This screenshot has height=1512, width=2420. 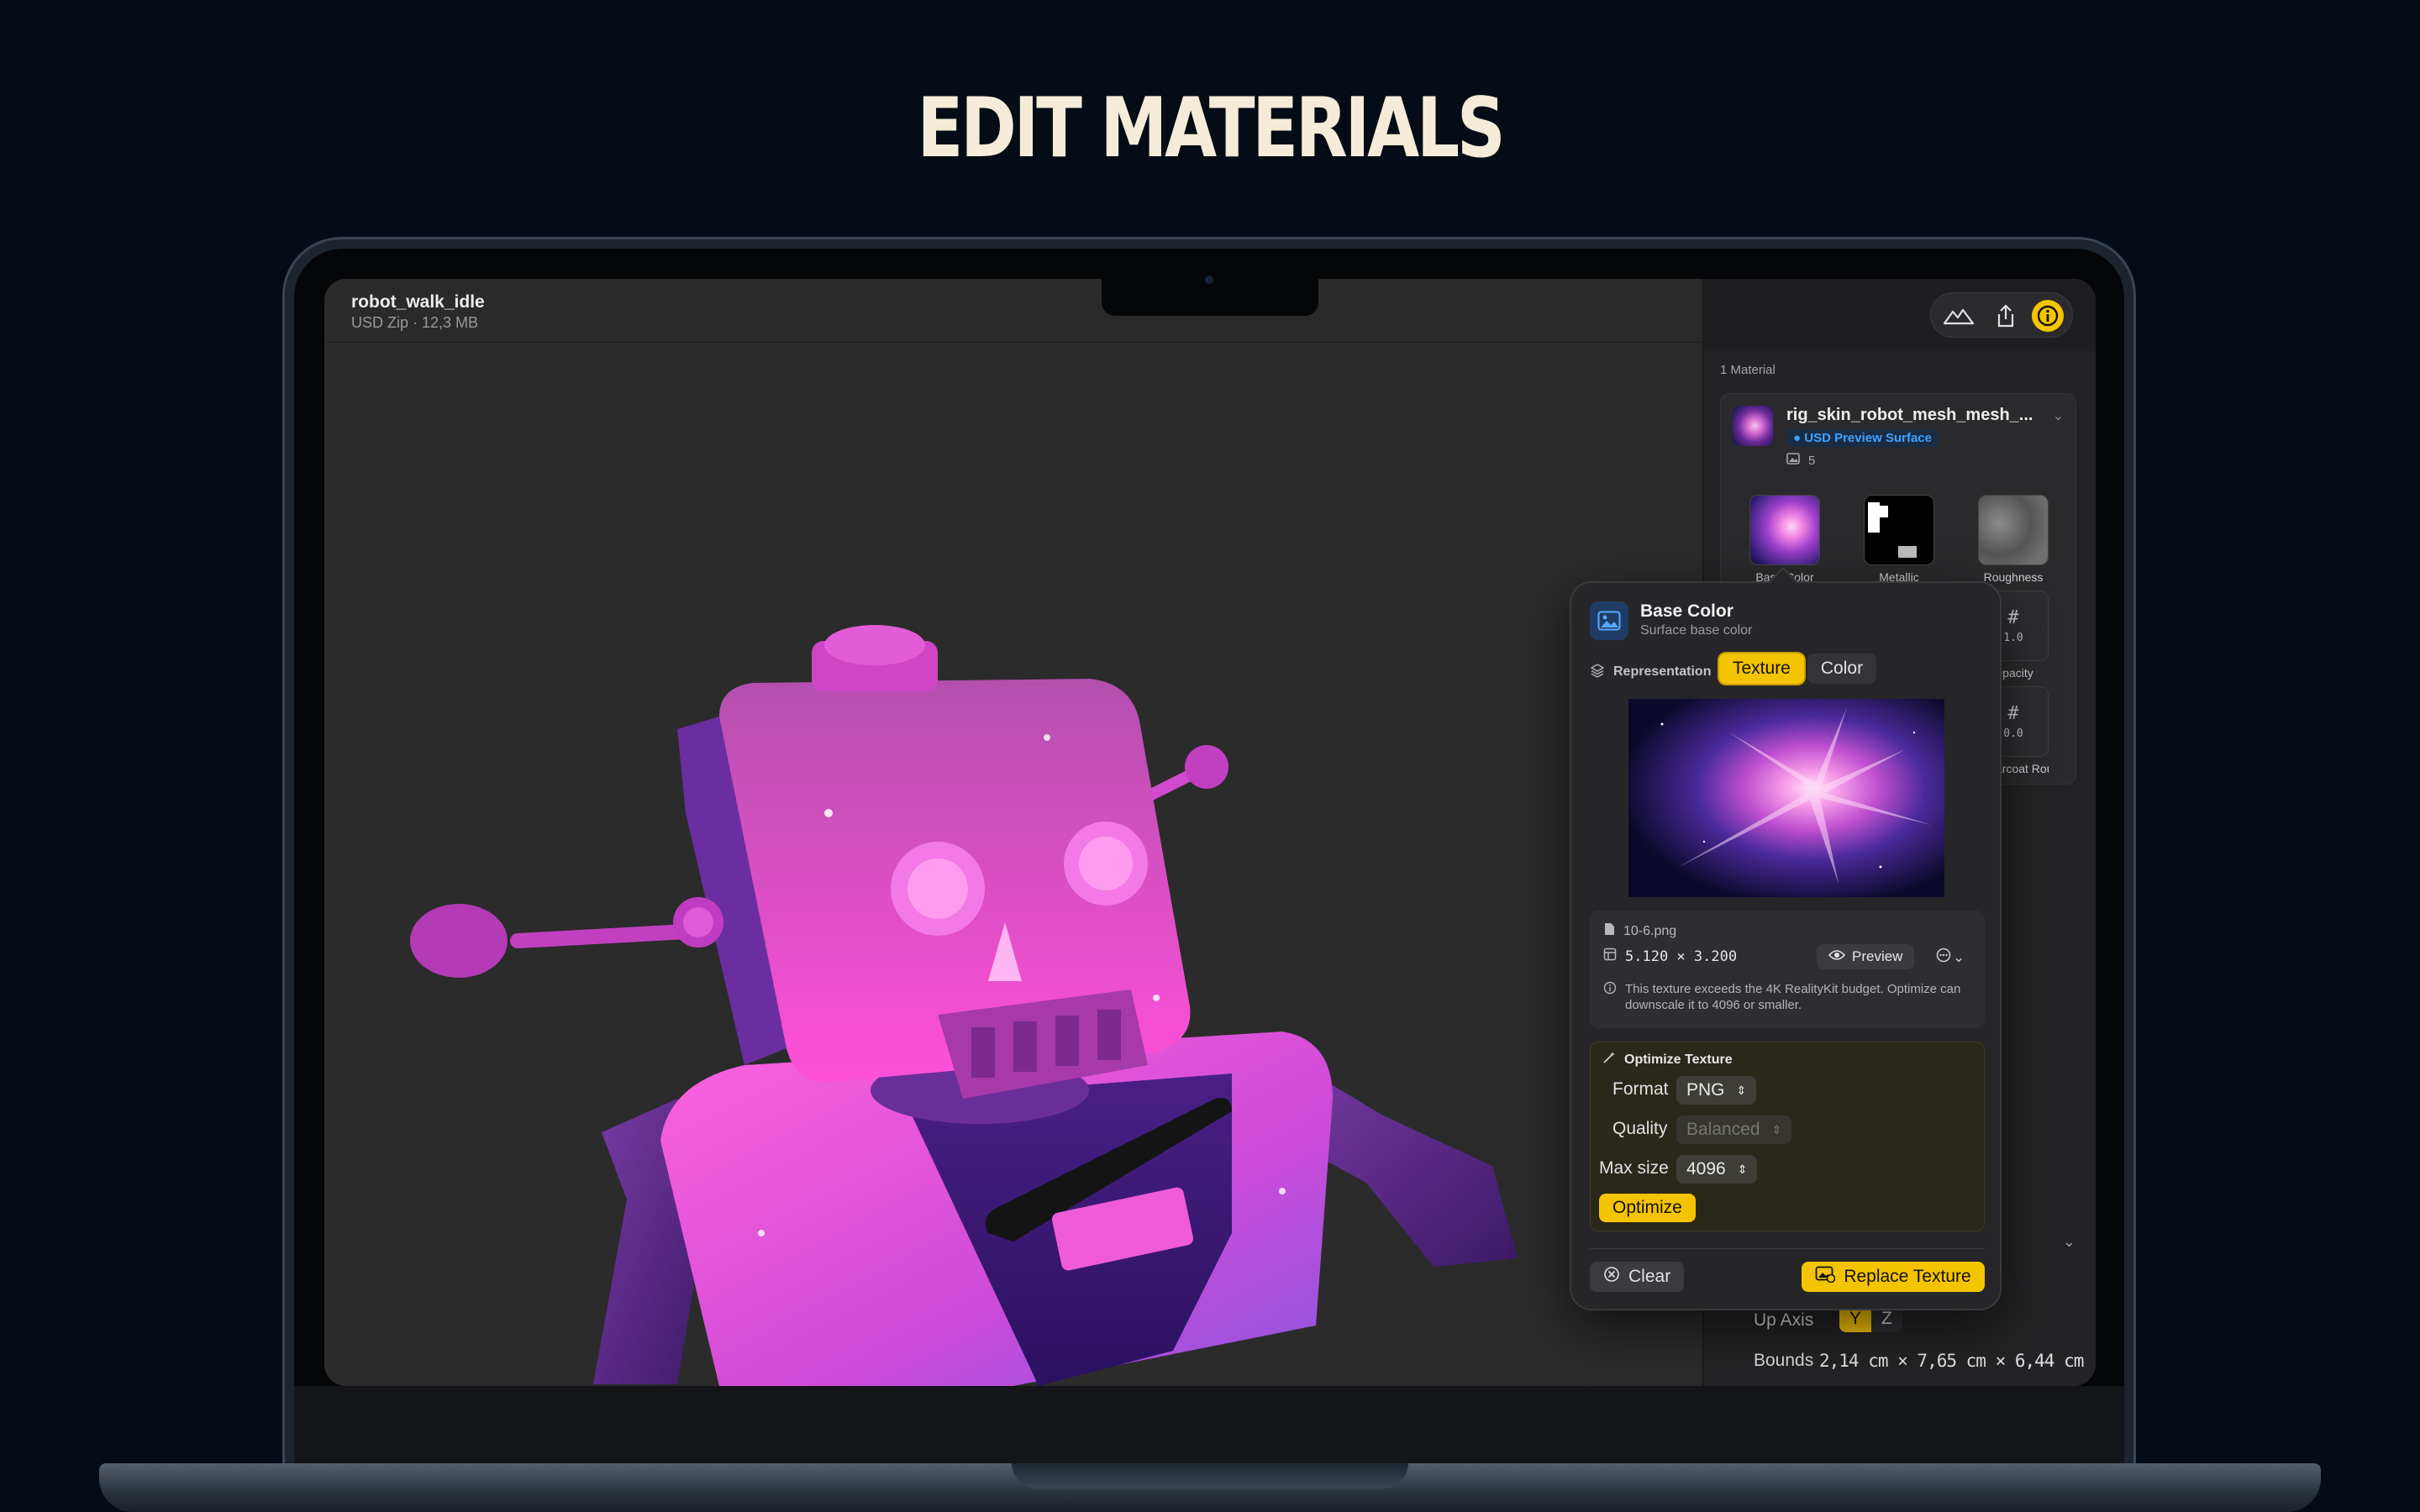 I want to click on texture-preview-image, so click(x=1786, y=798).